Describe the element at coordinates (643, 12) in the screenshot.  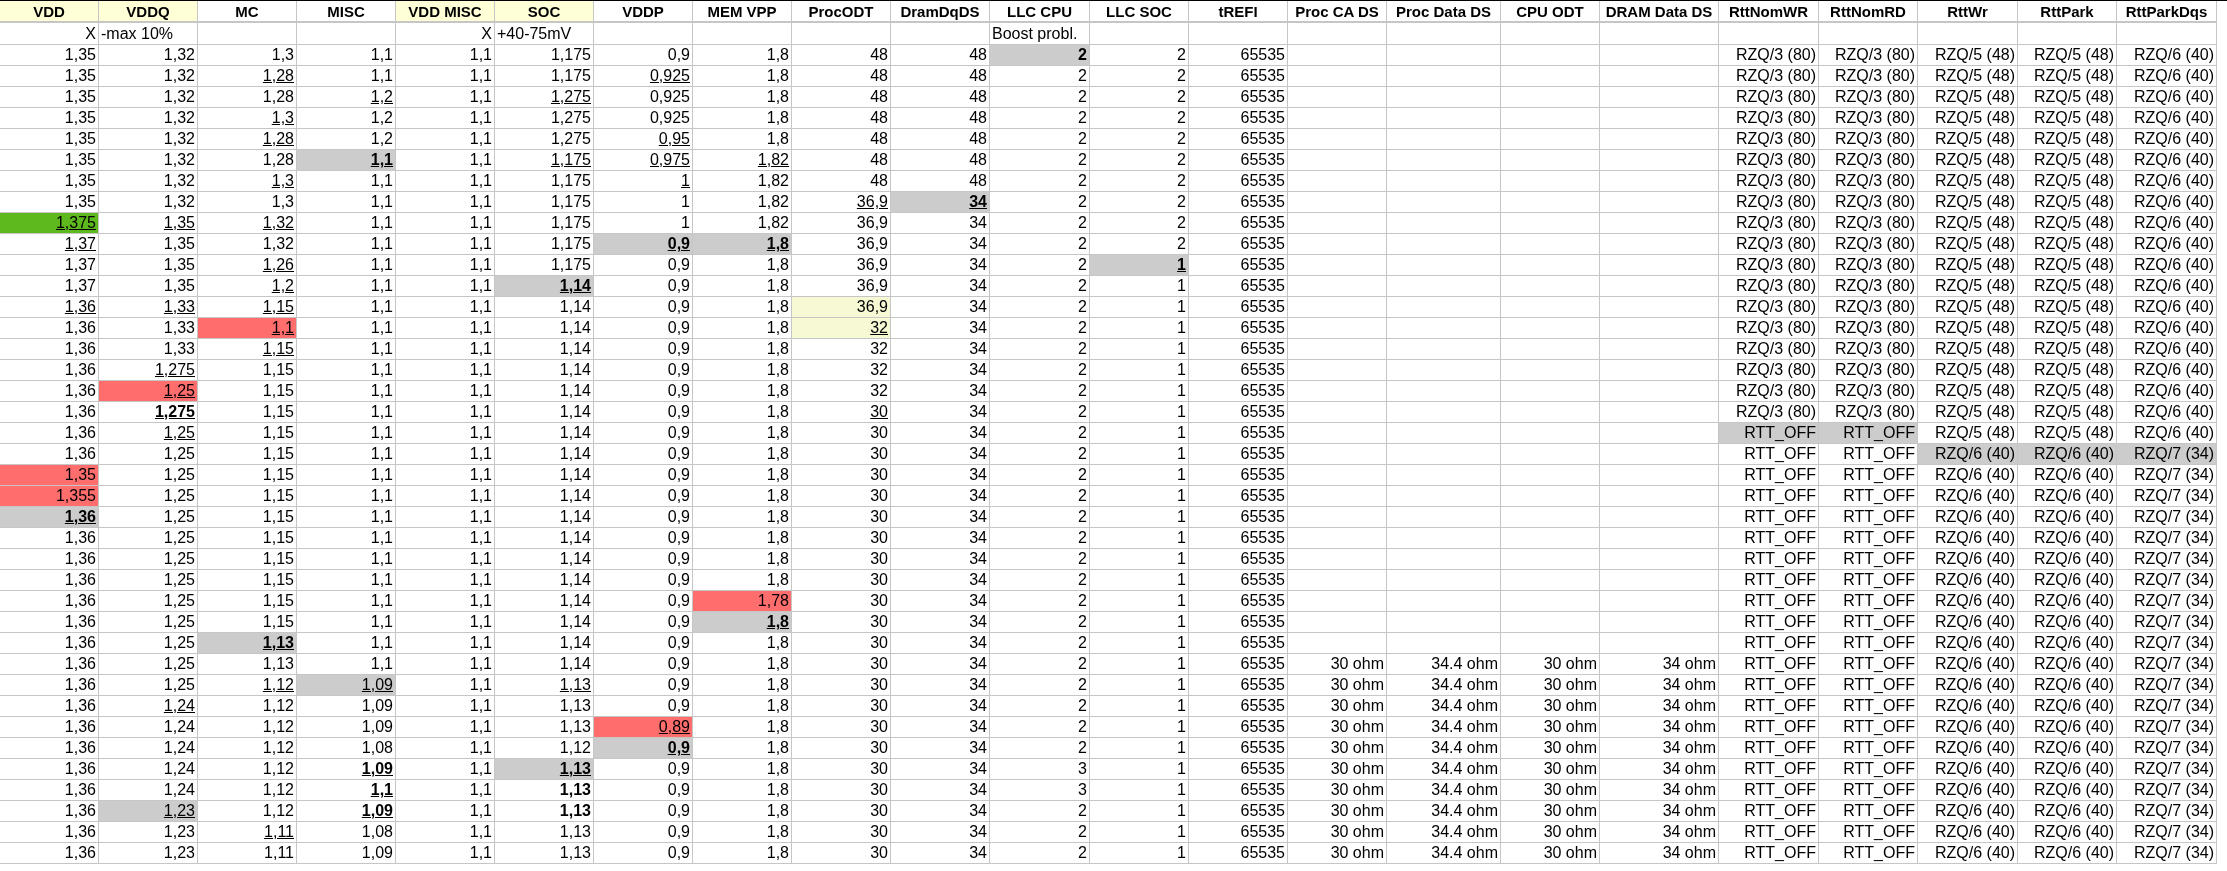
I see `column-header: VDDP` at that location.